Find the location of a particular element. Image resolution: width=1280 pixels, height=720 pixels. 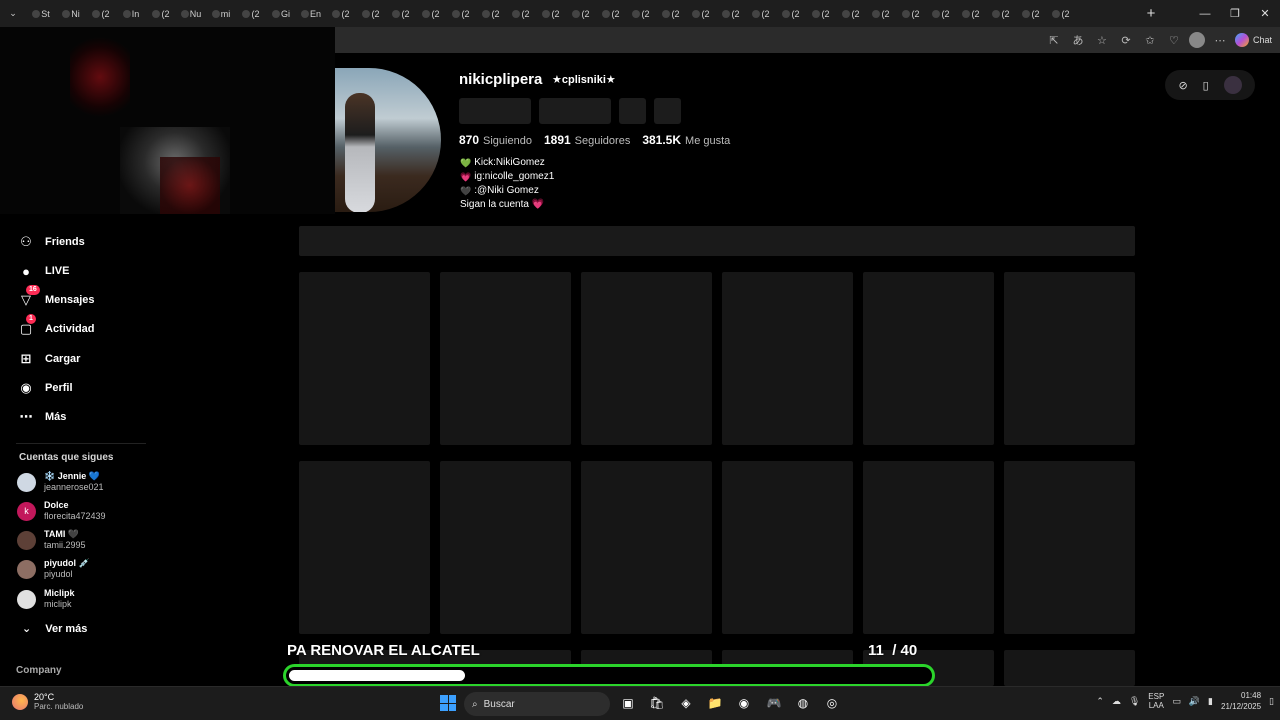

taskbar-search: ⌕ Buscar is located at coordinates (537, 704).